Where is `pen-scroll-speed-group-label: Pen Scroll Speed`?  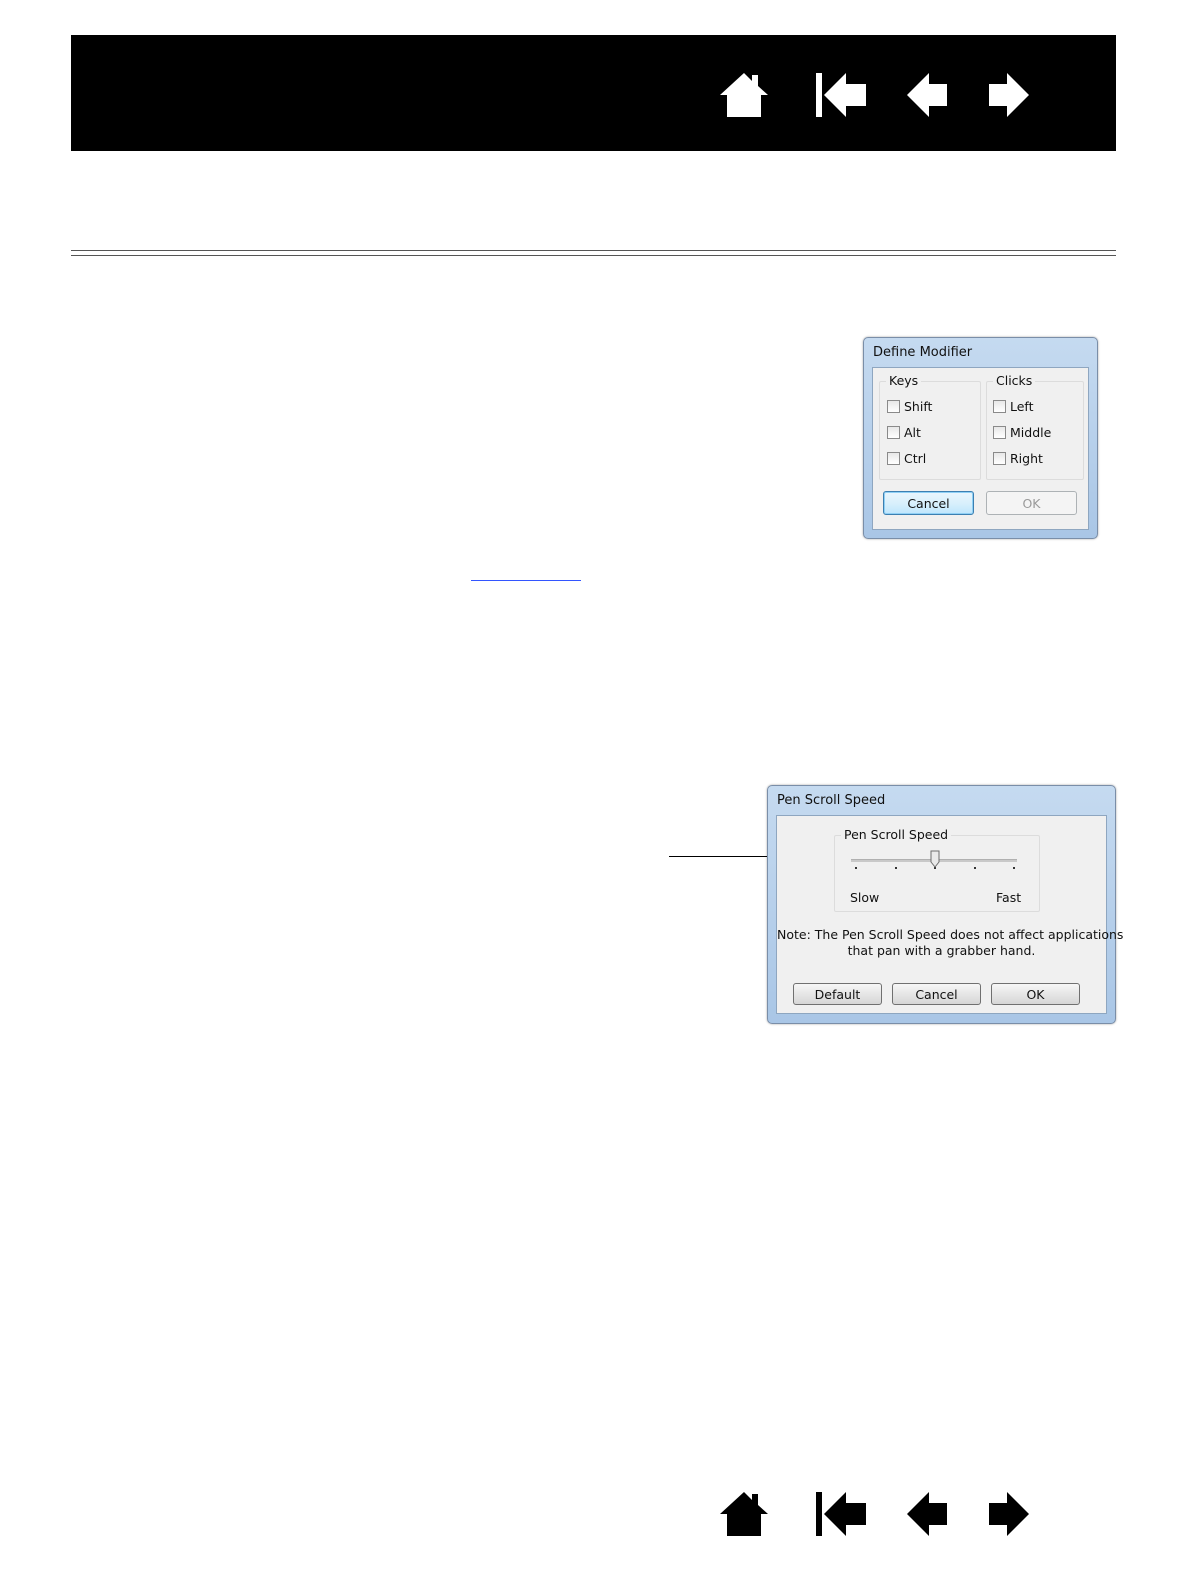 pen-scroll-speed-group-label: Pen Scroll Speed is located at coordinates (896, 834).